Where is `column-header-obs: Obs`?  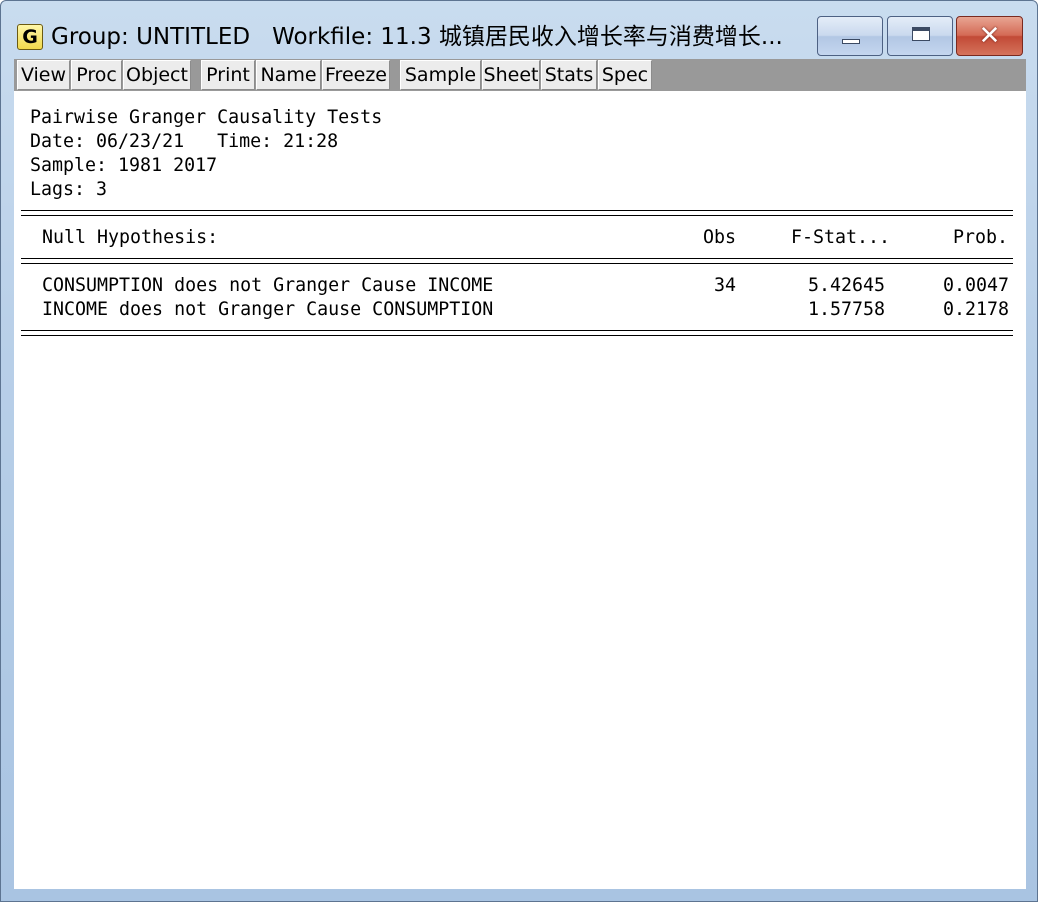 column-header-obs: Obs is located at coordinates (719, 237).